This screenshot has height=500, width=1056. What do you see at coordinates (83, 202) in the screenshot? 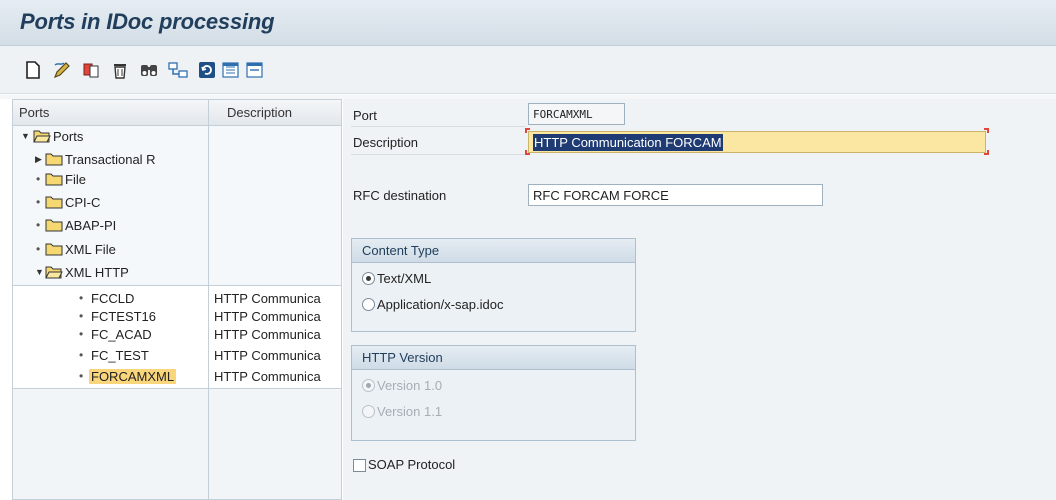
I see `tree-node-label: CPI-C` at bounding box center [83, 202].